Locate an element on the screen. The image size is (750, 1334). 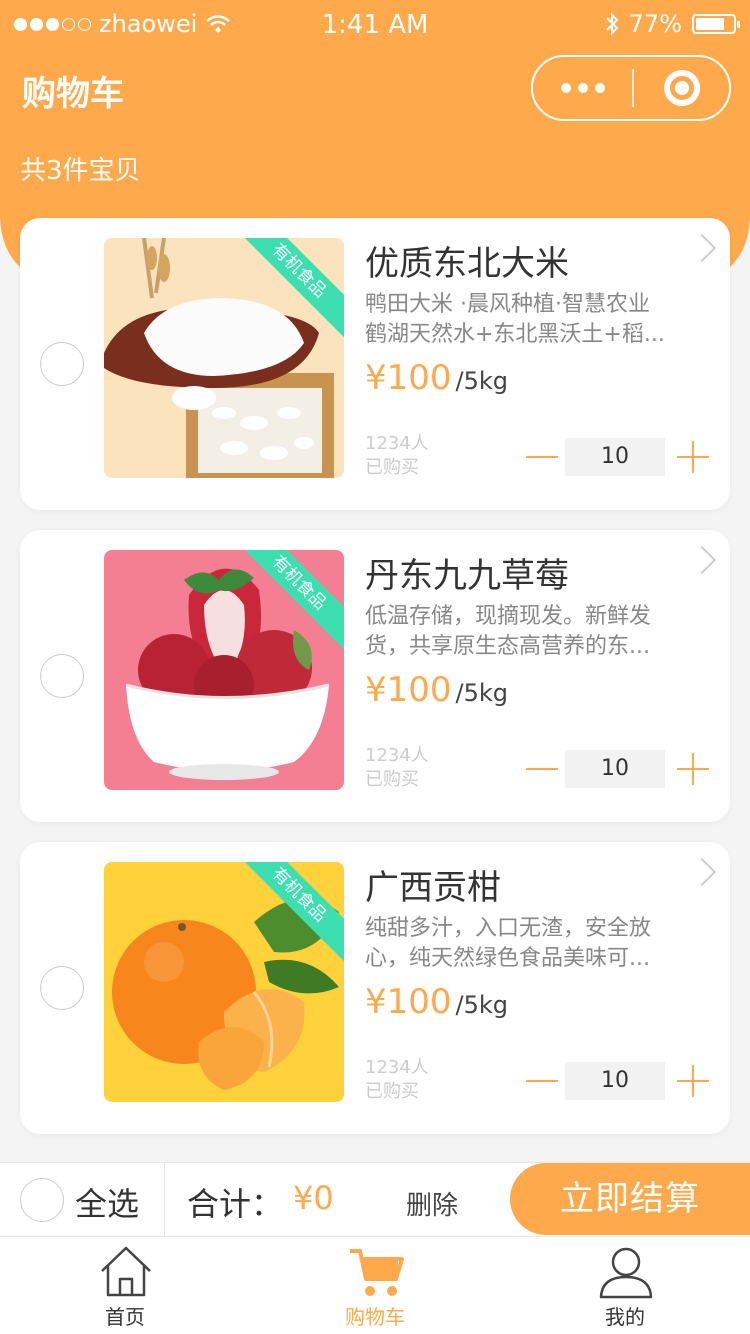
close-miniprogram-button is located at coordinates (681, 88).